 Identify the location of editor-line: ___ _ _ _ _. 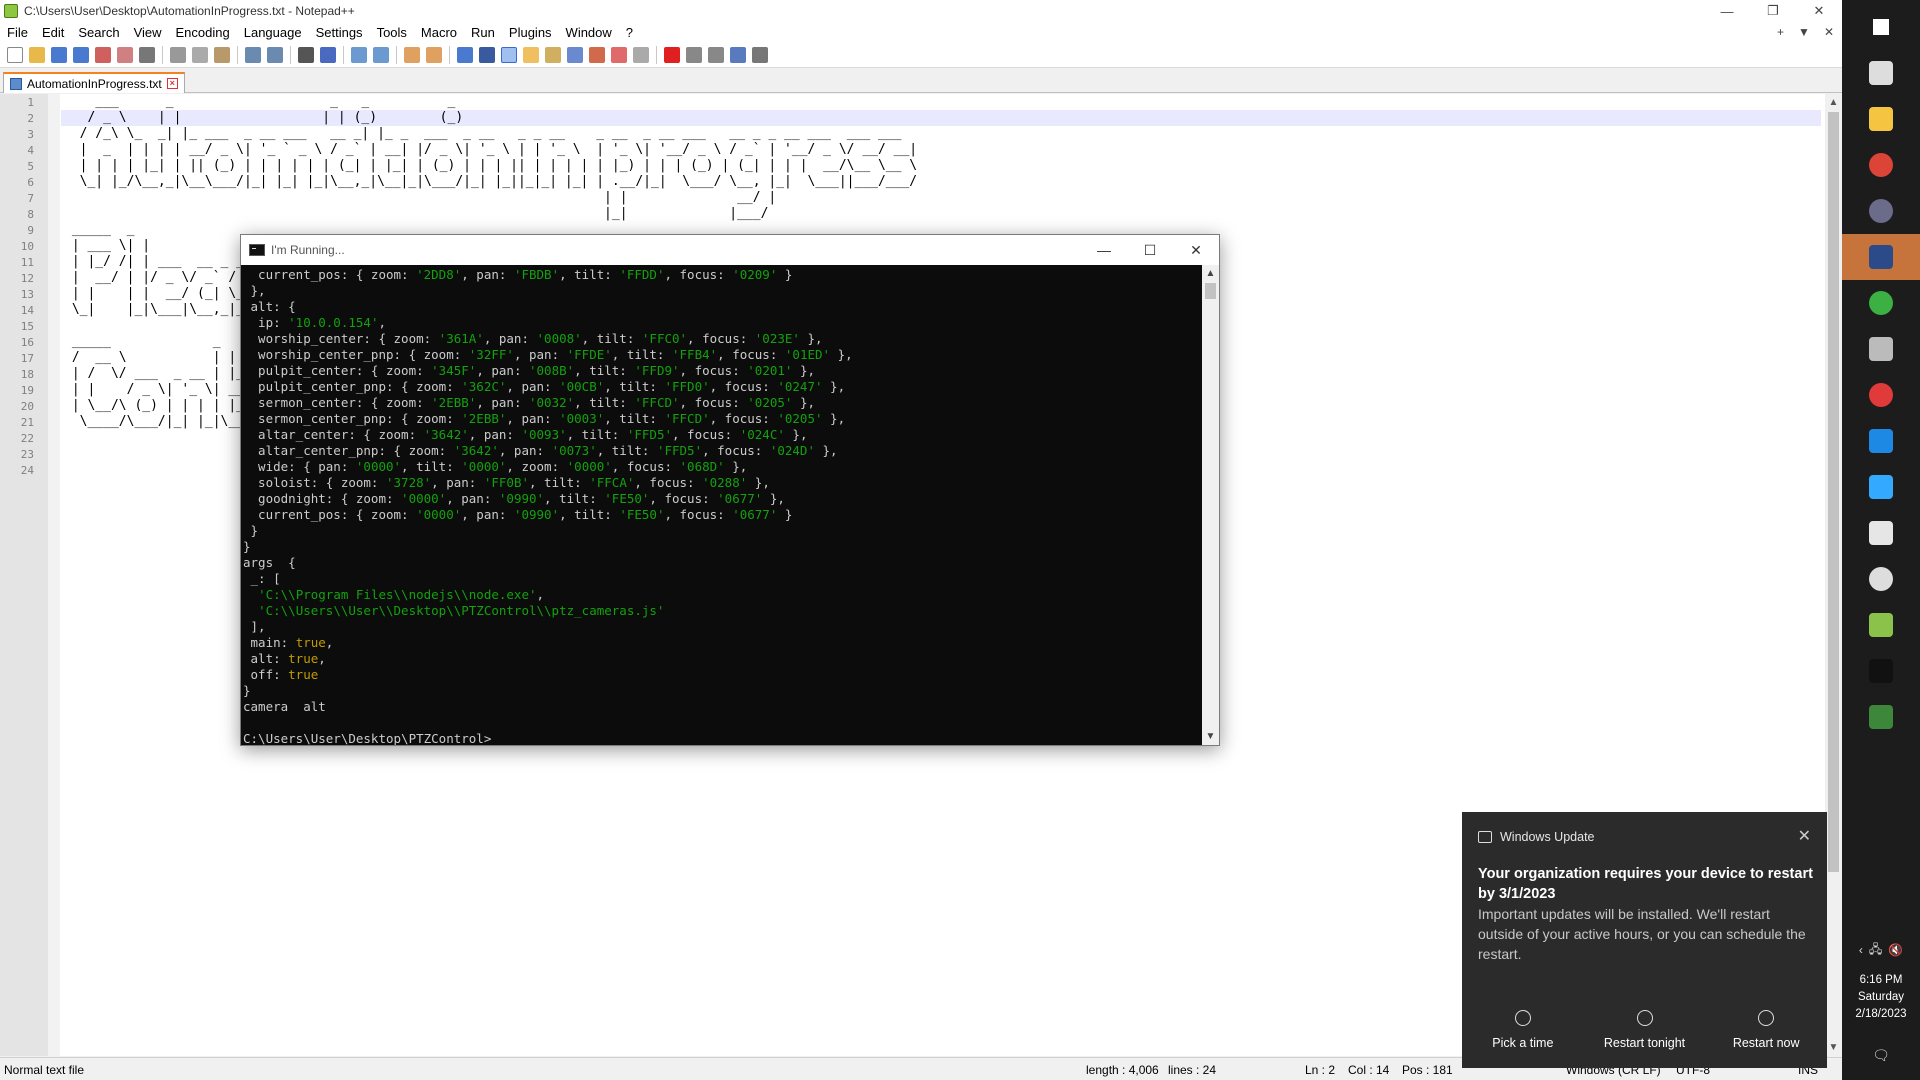
(259, 102).